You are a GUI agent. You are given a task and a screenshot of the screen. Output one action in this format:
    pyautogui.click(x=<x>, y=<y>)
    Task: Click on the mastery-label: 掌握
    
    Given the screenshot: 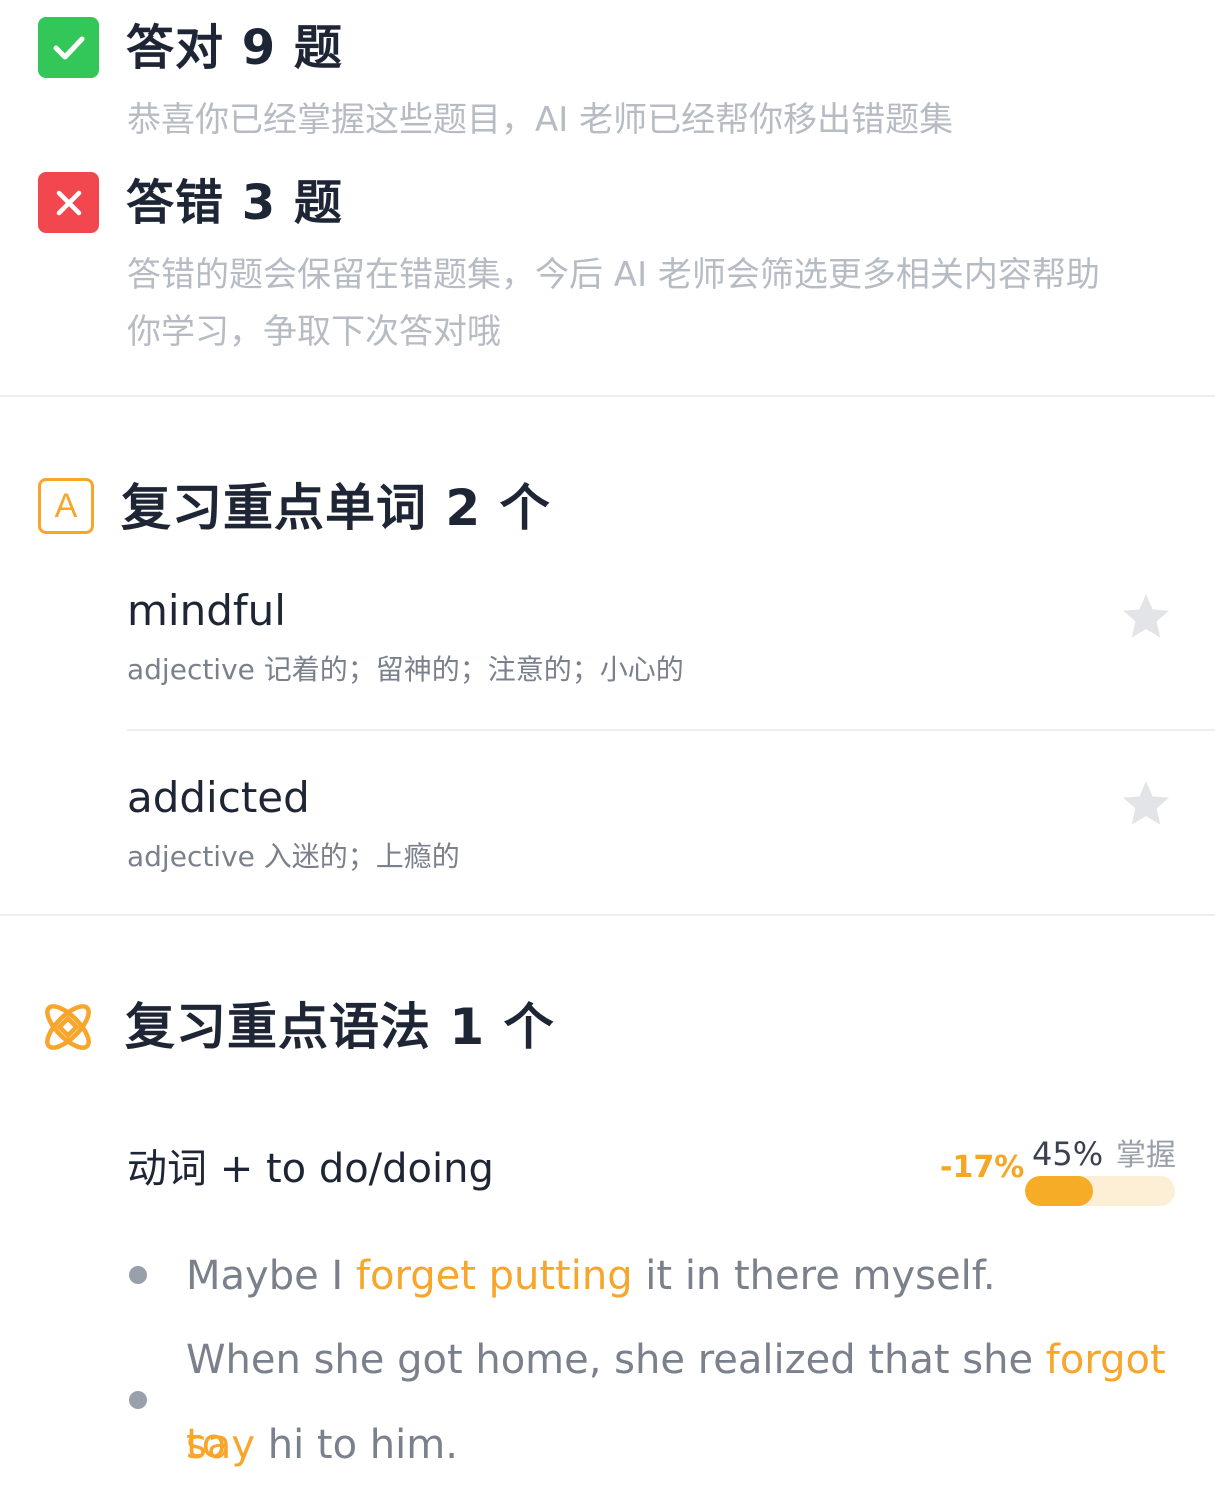 What is the action you would take?
    pyautogui.click(x=1146, y=1155)
    